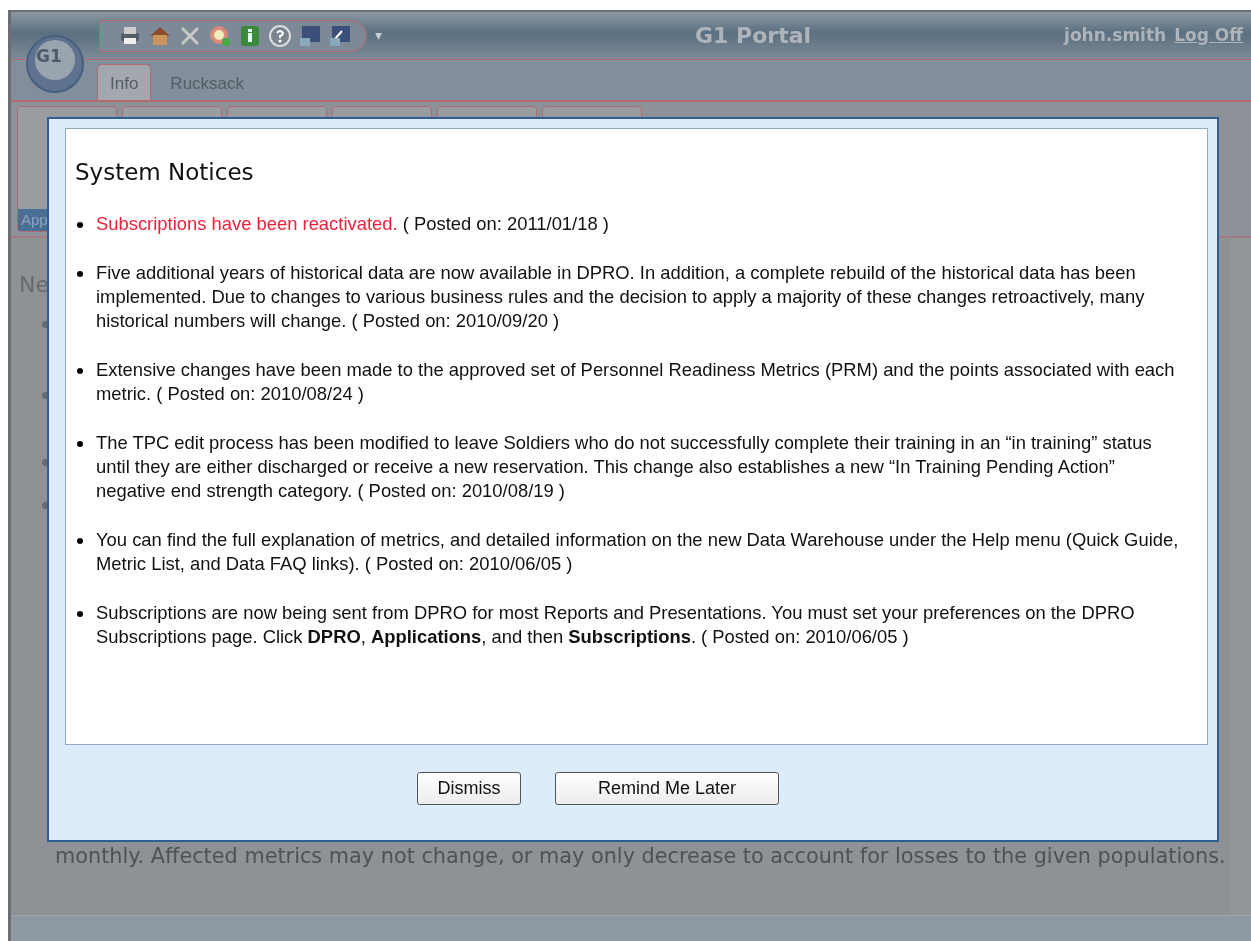  What do you see at coordinates (621, 296) in the screenshot?
I see `notice-text: Five additional years of historical data are now available in DPRO. In addition, a complete rebuild of the historical data has been implemented. Due to changes to various business rules and the decision to apply a majority of these changes retroactively, many historical numbers will change. ( Posted on: 2010/09/20 )` at bounding box center [621, 296].